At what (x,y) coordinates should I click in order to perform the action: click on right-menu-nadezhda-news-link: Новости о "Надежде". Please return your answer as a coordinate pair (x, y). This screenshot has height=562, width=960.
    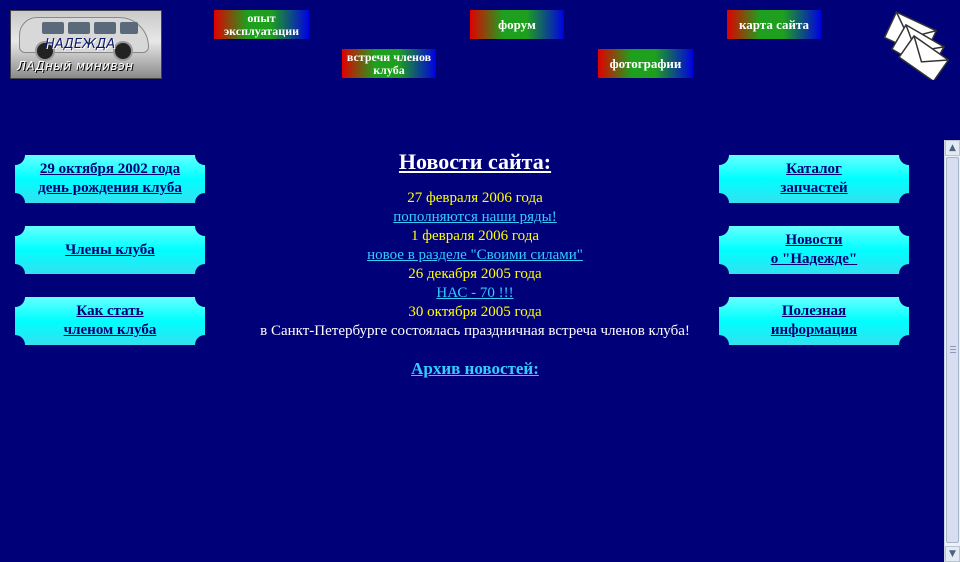
    Looking at the image, I should click on (814, 250).